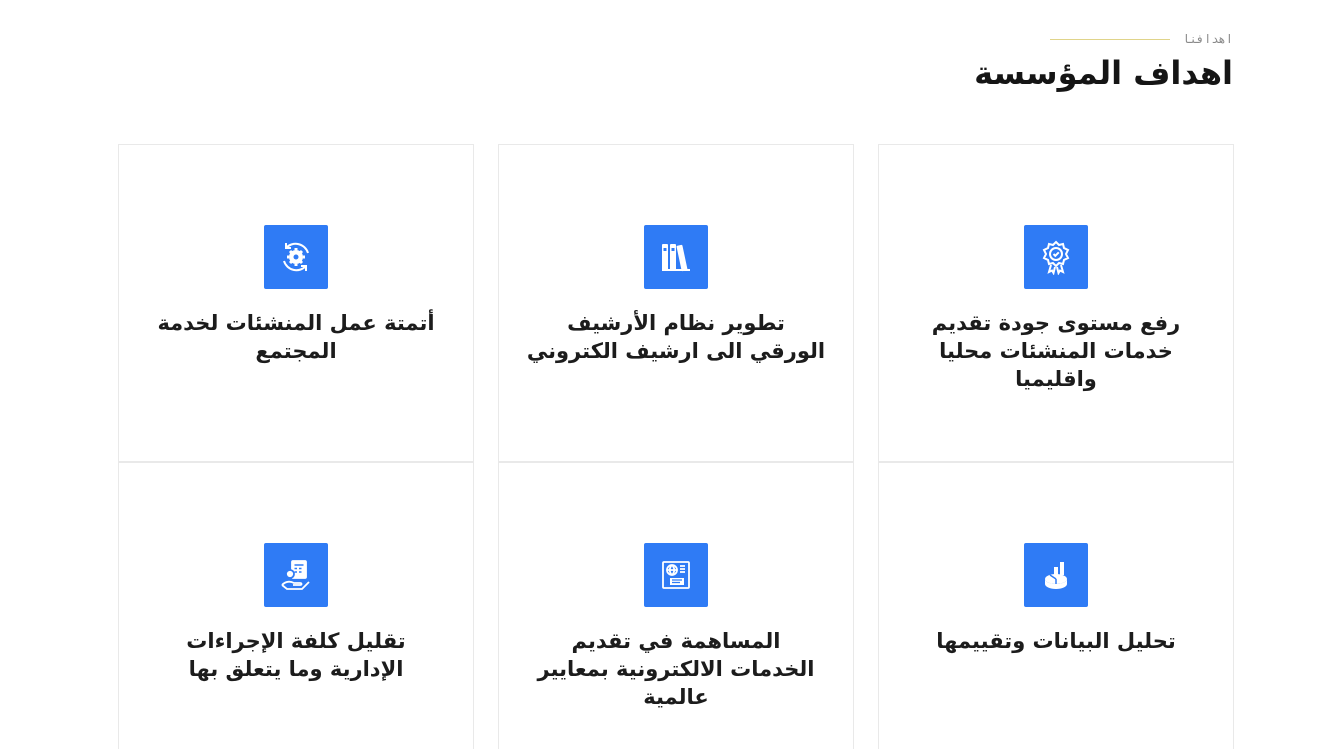 The width and height of the screenshot is (1335, 749). I want to click on goal-card: تحليل البيانات وتقييمها, so click(1056, 605).